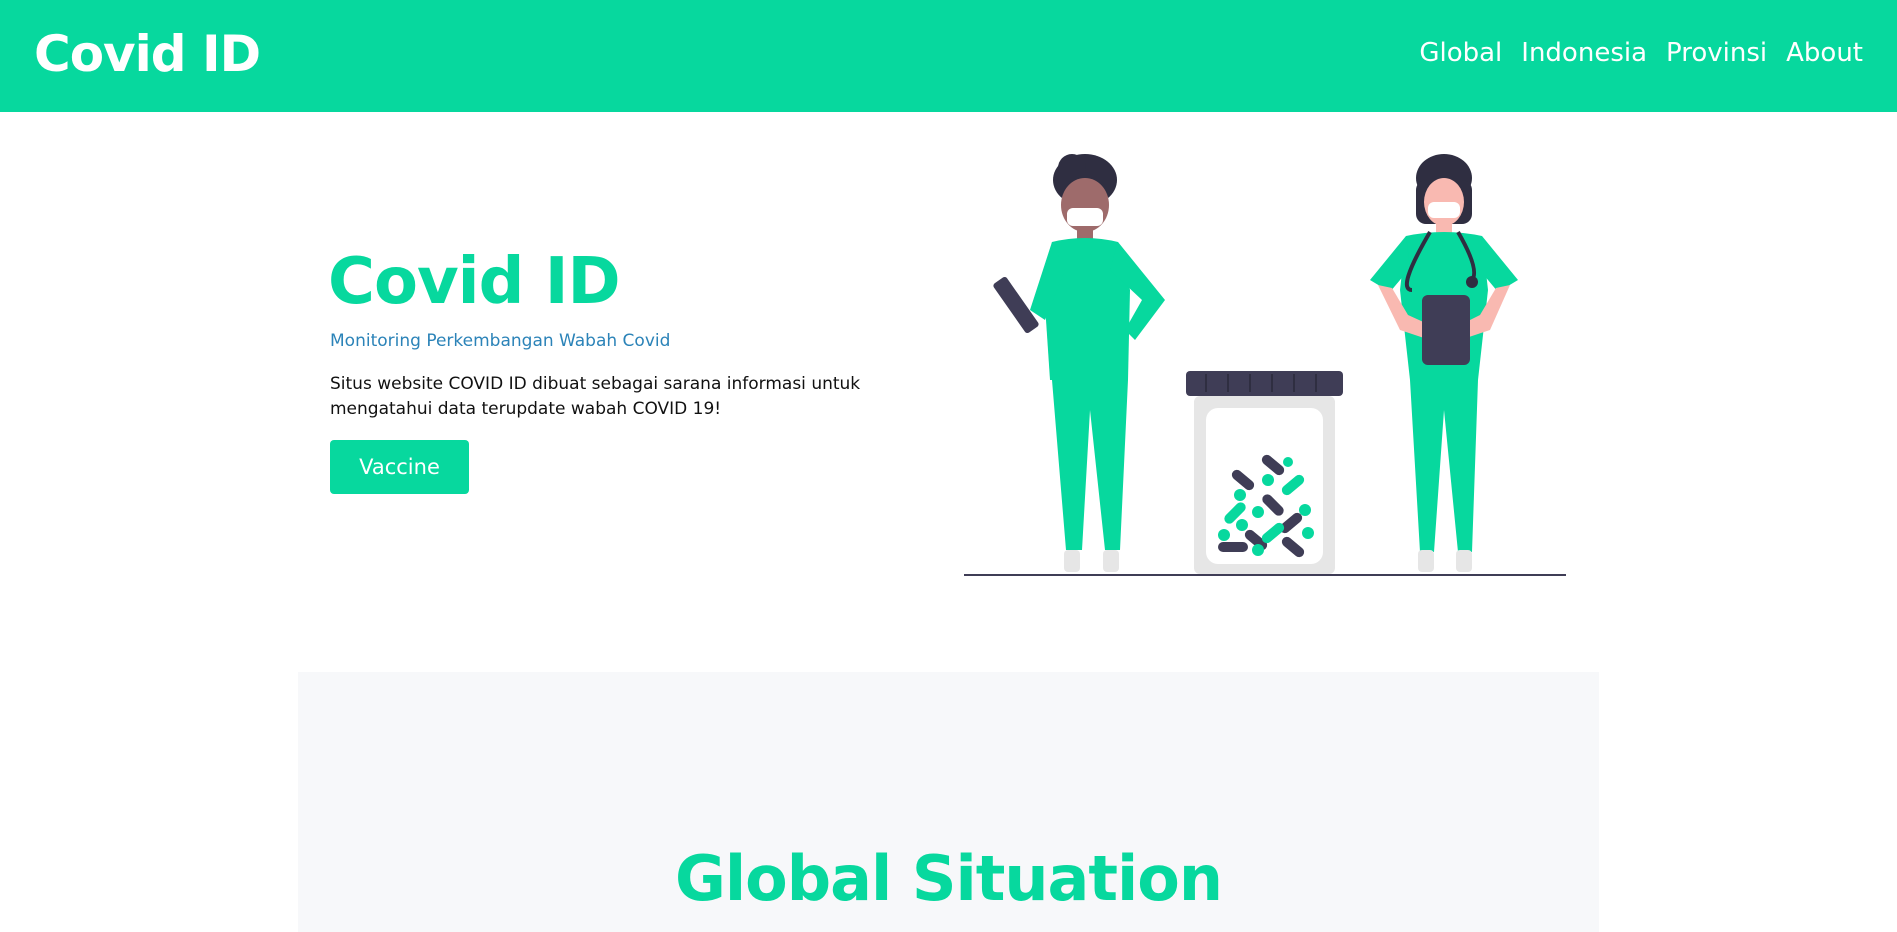 The height and width of the screenshot is (932, 1897). Describe the element at coordinates (1824, 53) in the screenshot. I see `nav-link-about: About` at that location.